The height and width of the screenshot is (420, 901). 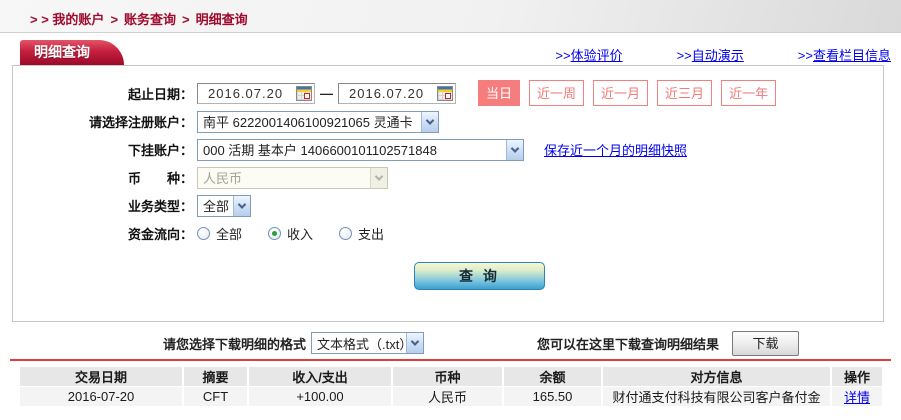 What do you see at coordinates (448, 177) in the screenshot?
I see `currency-row: 币 种： 人民币` at bounding box center [448, 177].